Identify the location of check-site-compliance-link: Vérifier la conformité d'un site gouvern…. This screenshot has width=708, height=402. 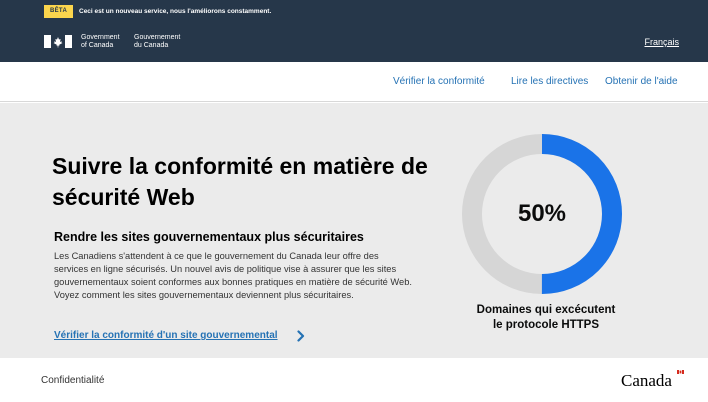
(166, 335).